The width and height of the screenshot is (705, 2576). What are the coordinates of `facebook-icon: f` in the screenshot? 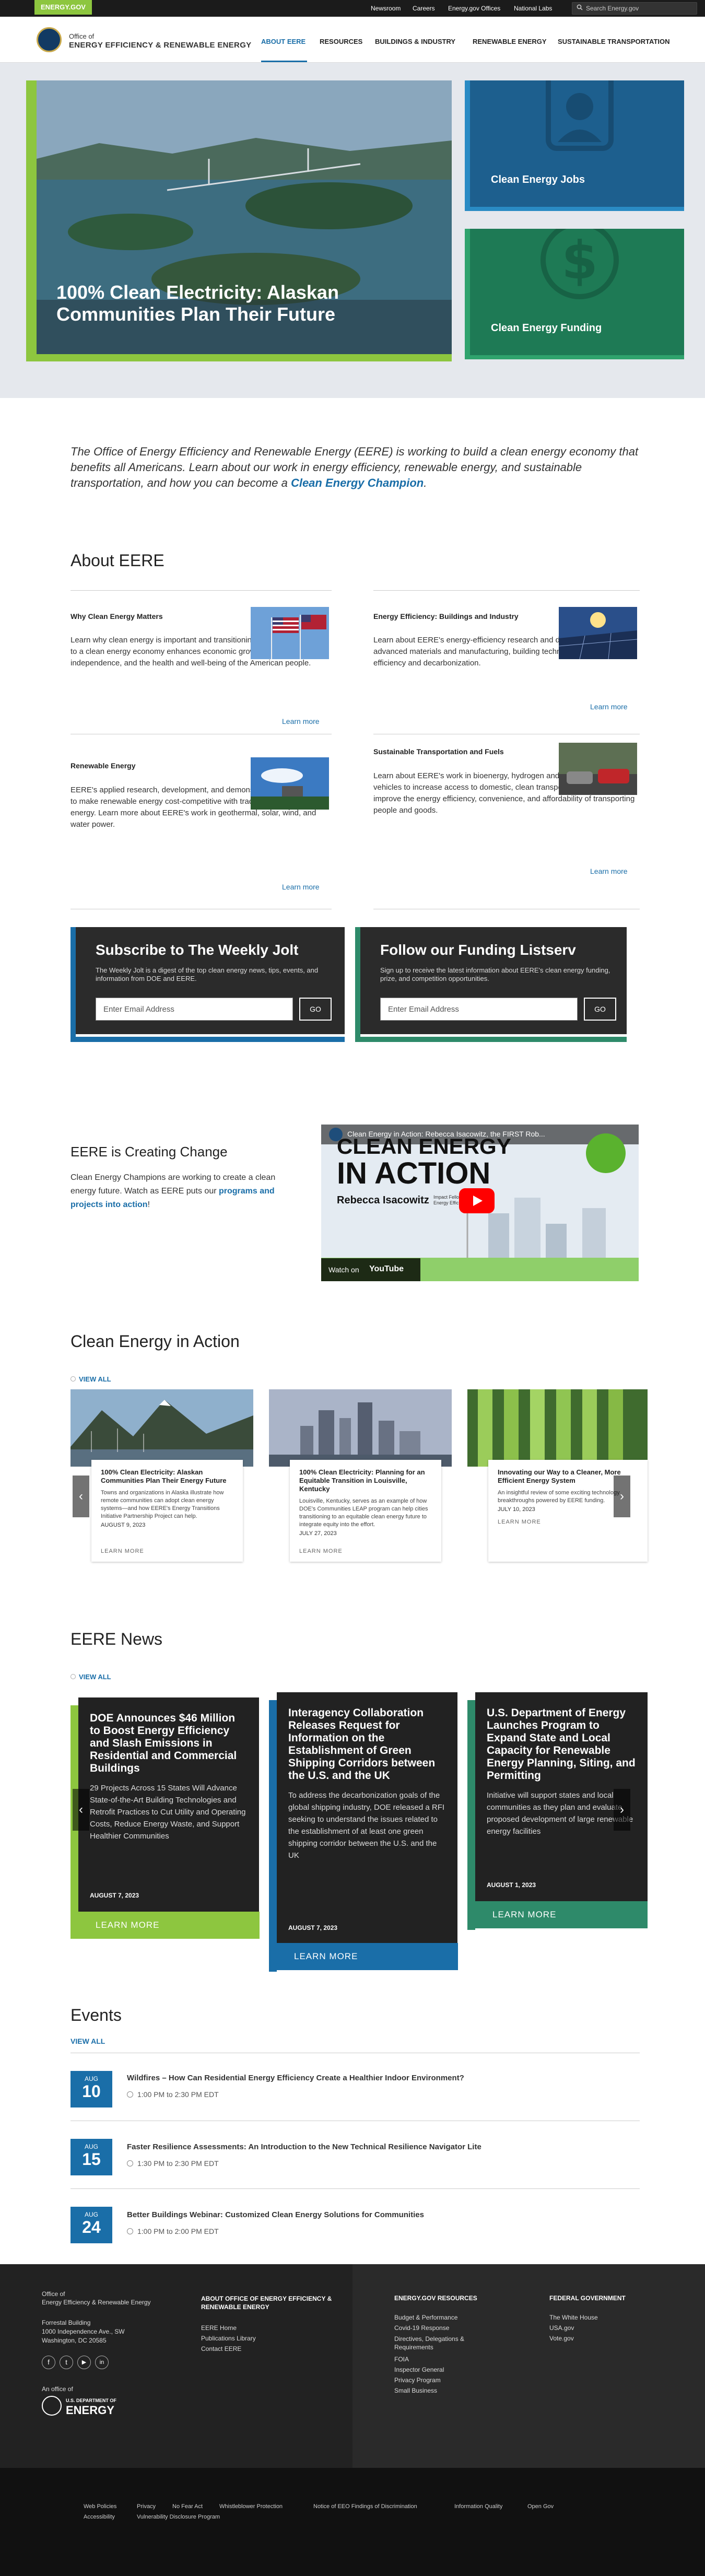 It's located at (49, 2362).